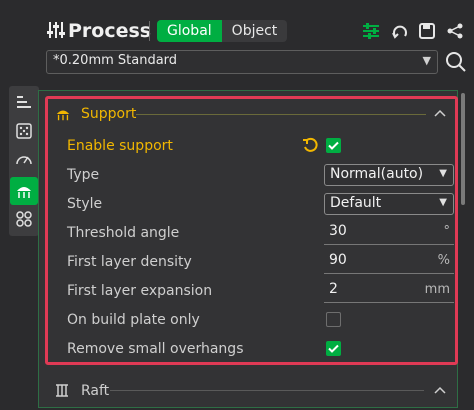  I want to click on strength-tab-icon, so click(24, 131).